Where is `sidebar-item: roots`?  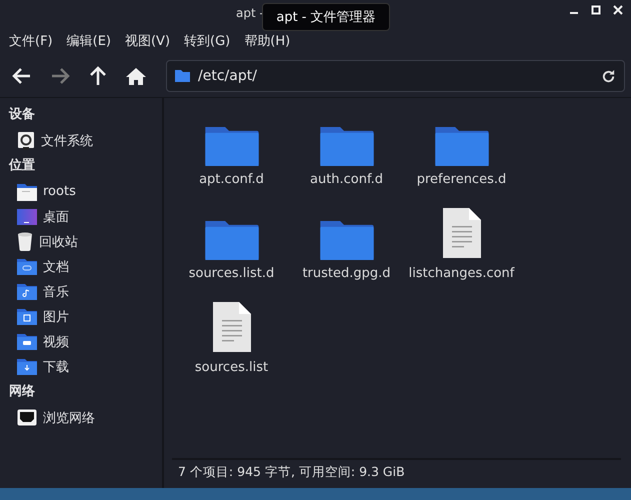 sidebar-item: roots is located at coordinates (59, 191).